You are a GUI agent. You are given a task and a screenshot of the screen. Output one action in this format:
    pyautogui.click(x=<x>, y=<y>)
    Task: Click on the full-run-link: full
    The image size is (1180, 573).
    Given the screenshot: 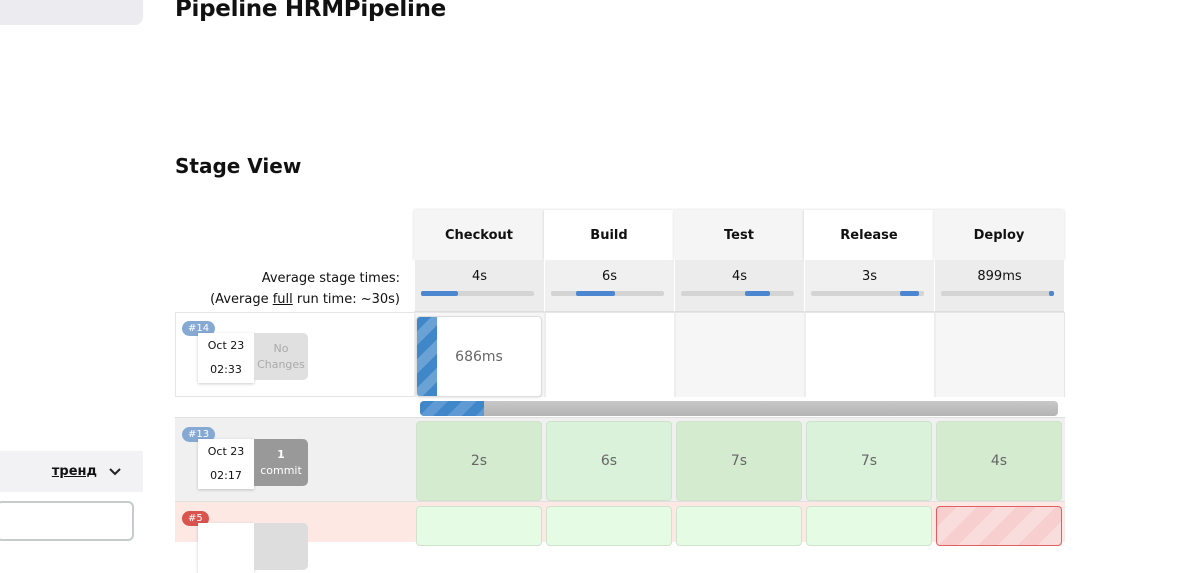 What is the action you would take?
    pyautogui.click(x=283, y=299)
    